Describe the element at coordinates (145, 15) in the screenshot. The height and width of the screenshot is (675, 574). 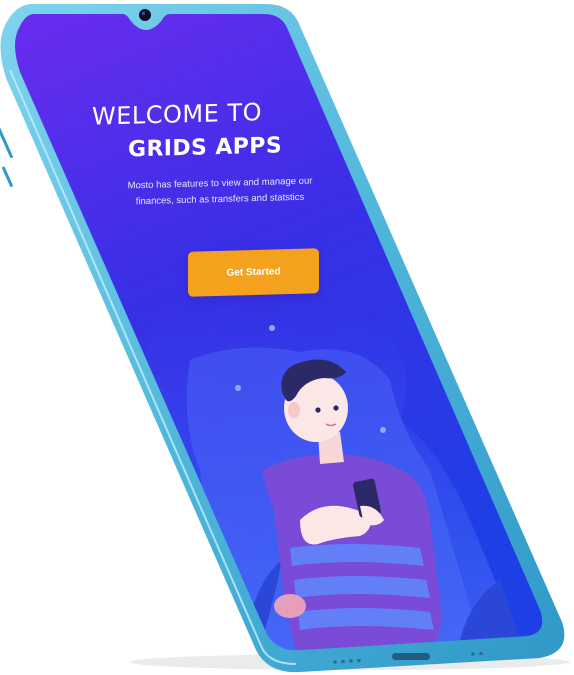
I see `front-camera-icon` at that location.